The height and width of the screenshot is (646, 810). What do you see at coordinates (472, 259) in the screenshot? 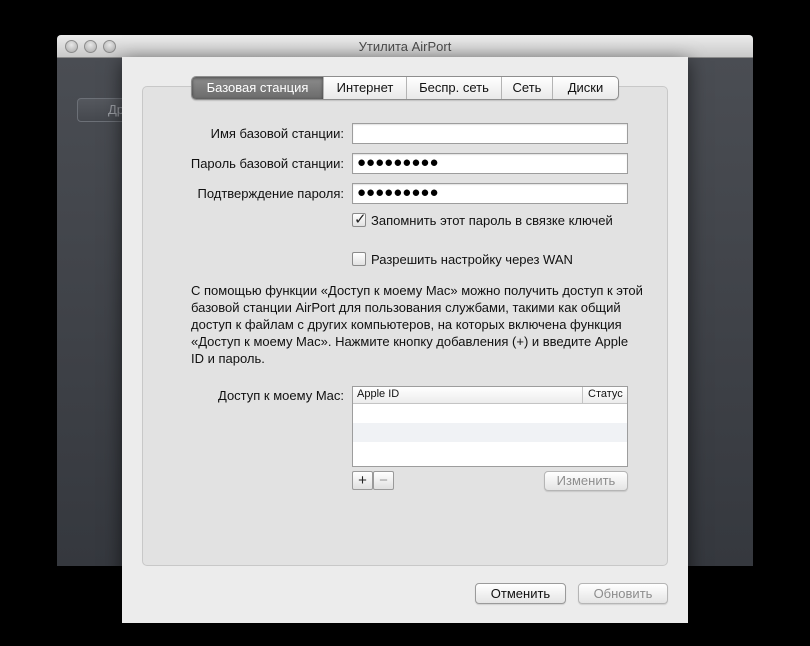
I see `allow-wan-label: Разрешить настройку через WAN` at bounding box center [472, 259].